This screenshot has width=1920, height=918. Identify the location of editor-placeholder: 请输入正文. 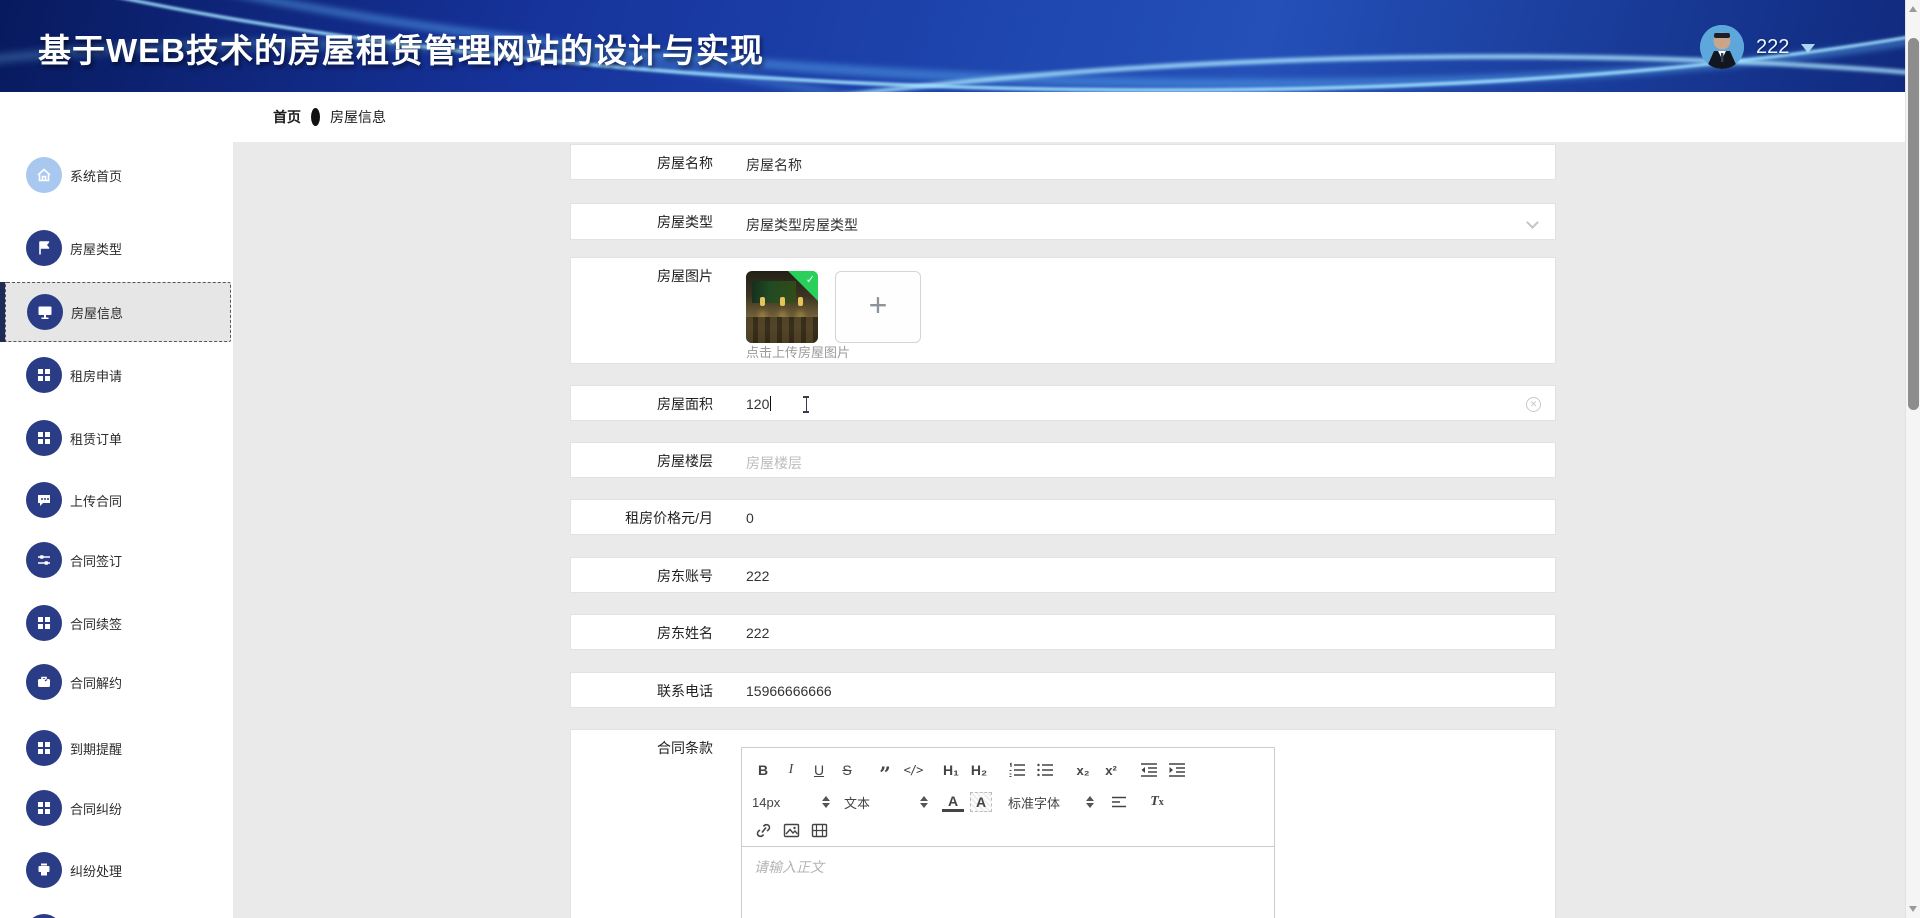
(789, 867).